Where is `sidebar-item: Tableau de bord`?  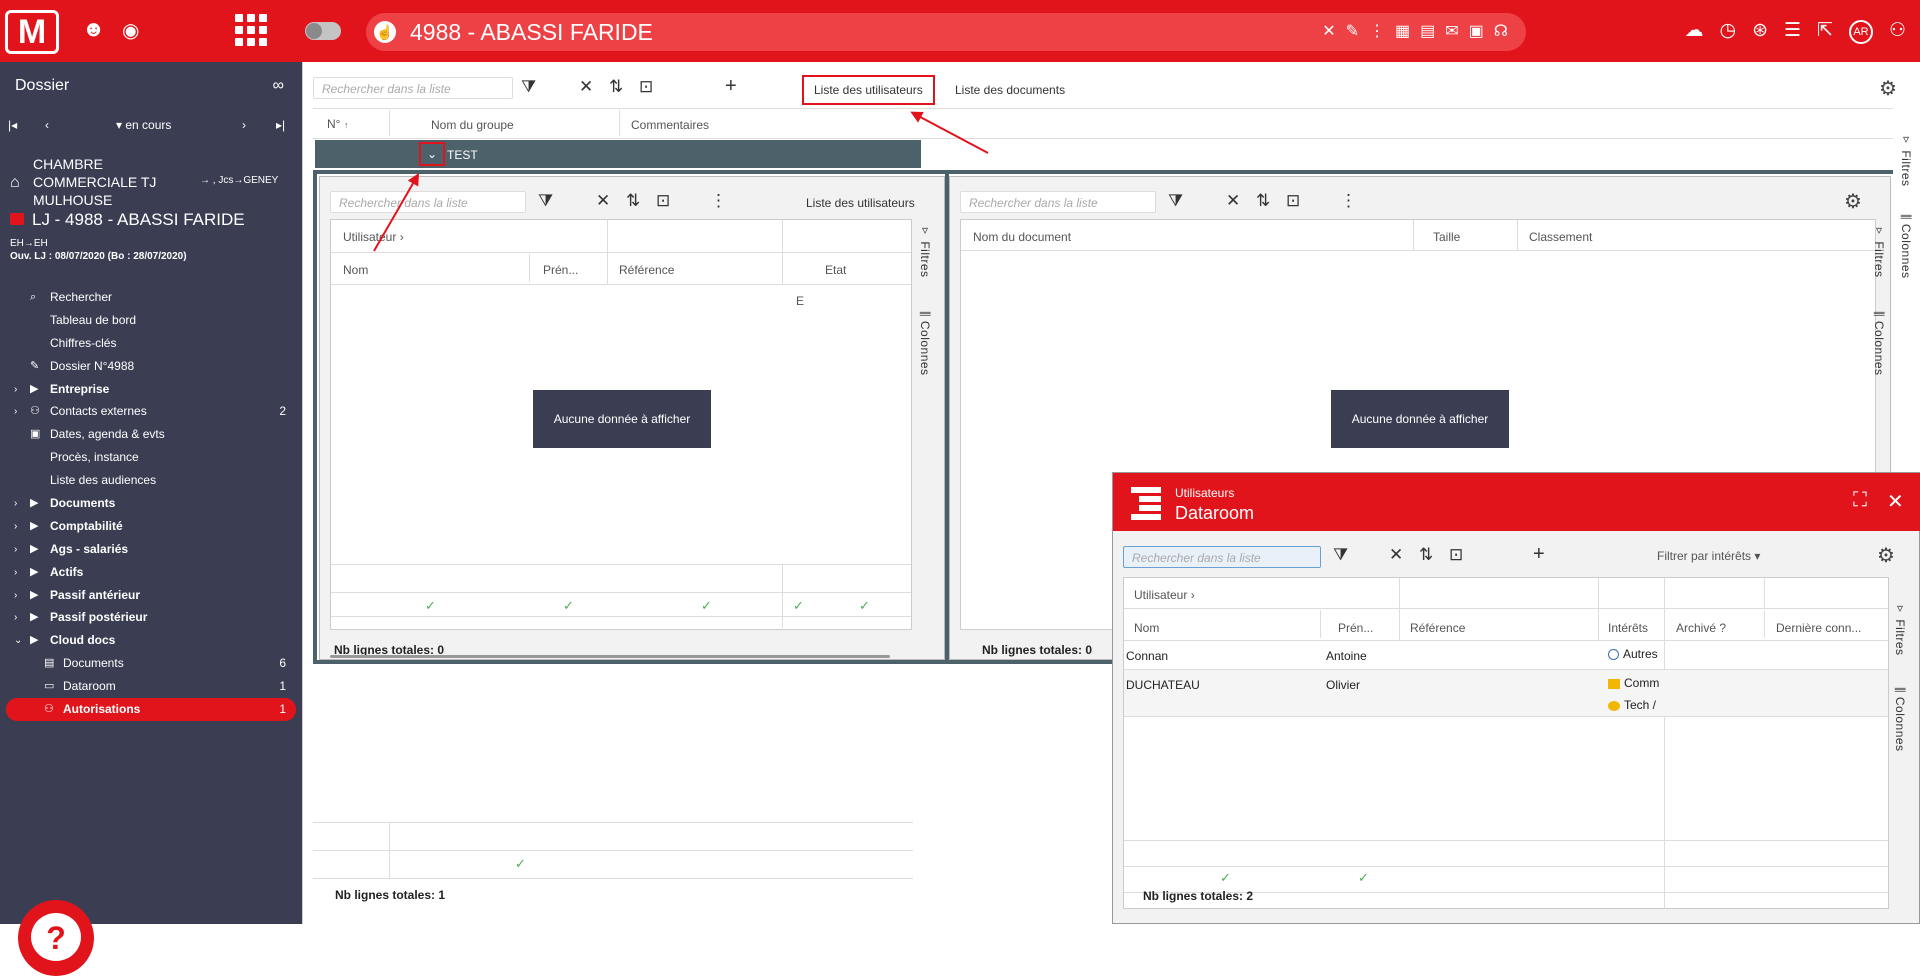
sidebar-item: Tableau de bord is located at coordinates (151, 320).